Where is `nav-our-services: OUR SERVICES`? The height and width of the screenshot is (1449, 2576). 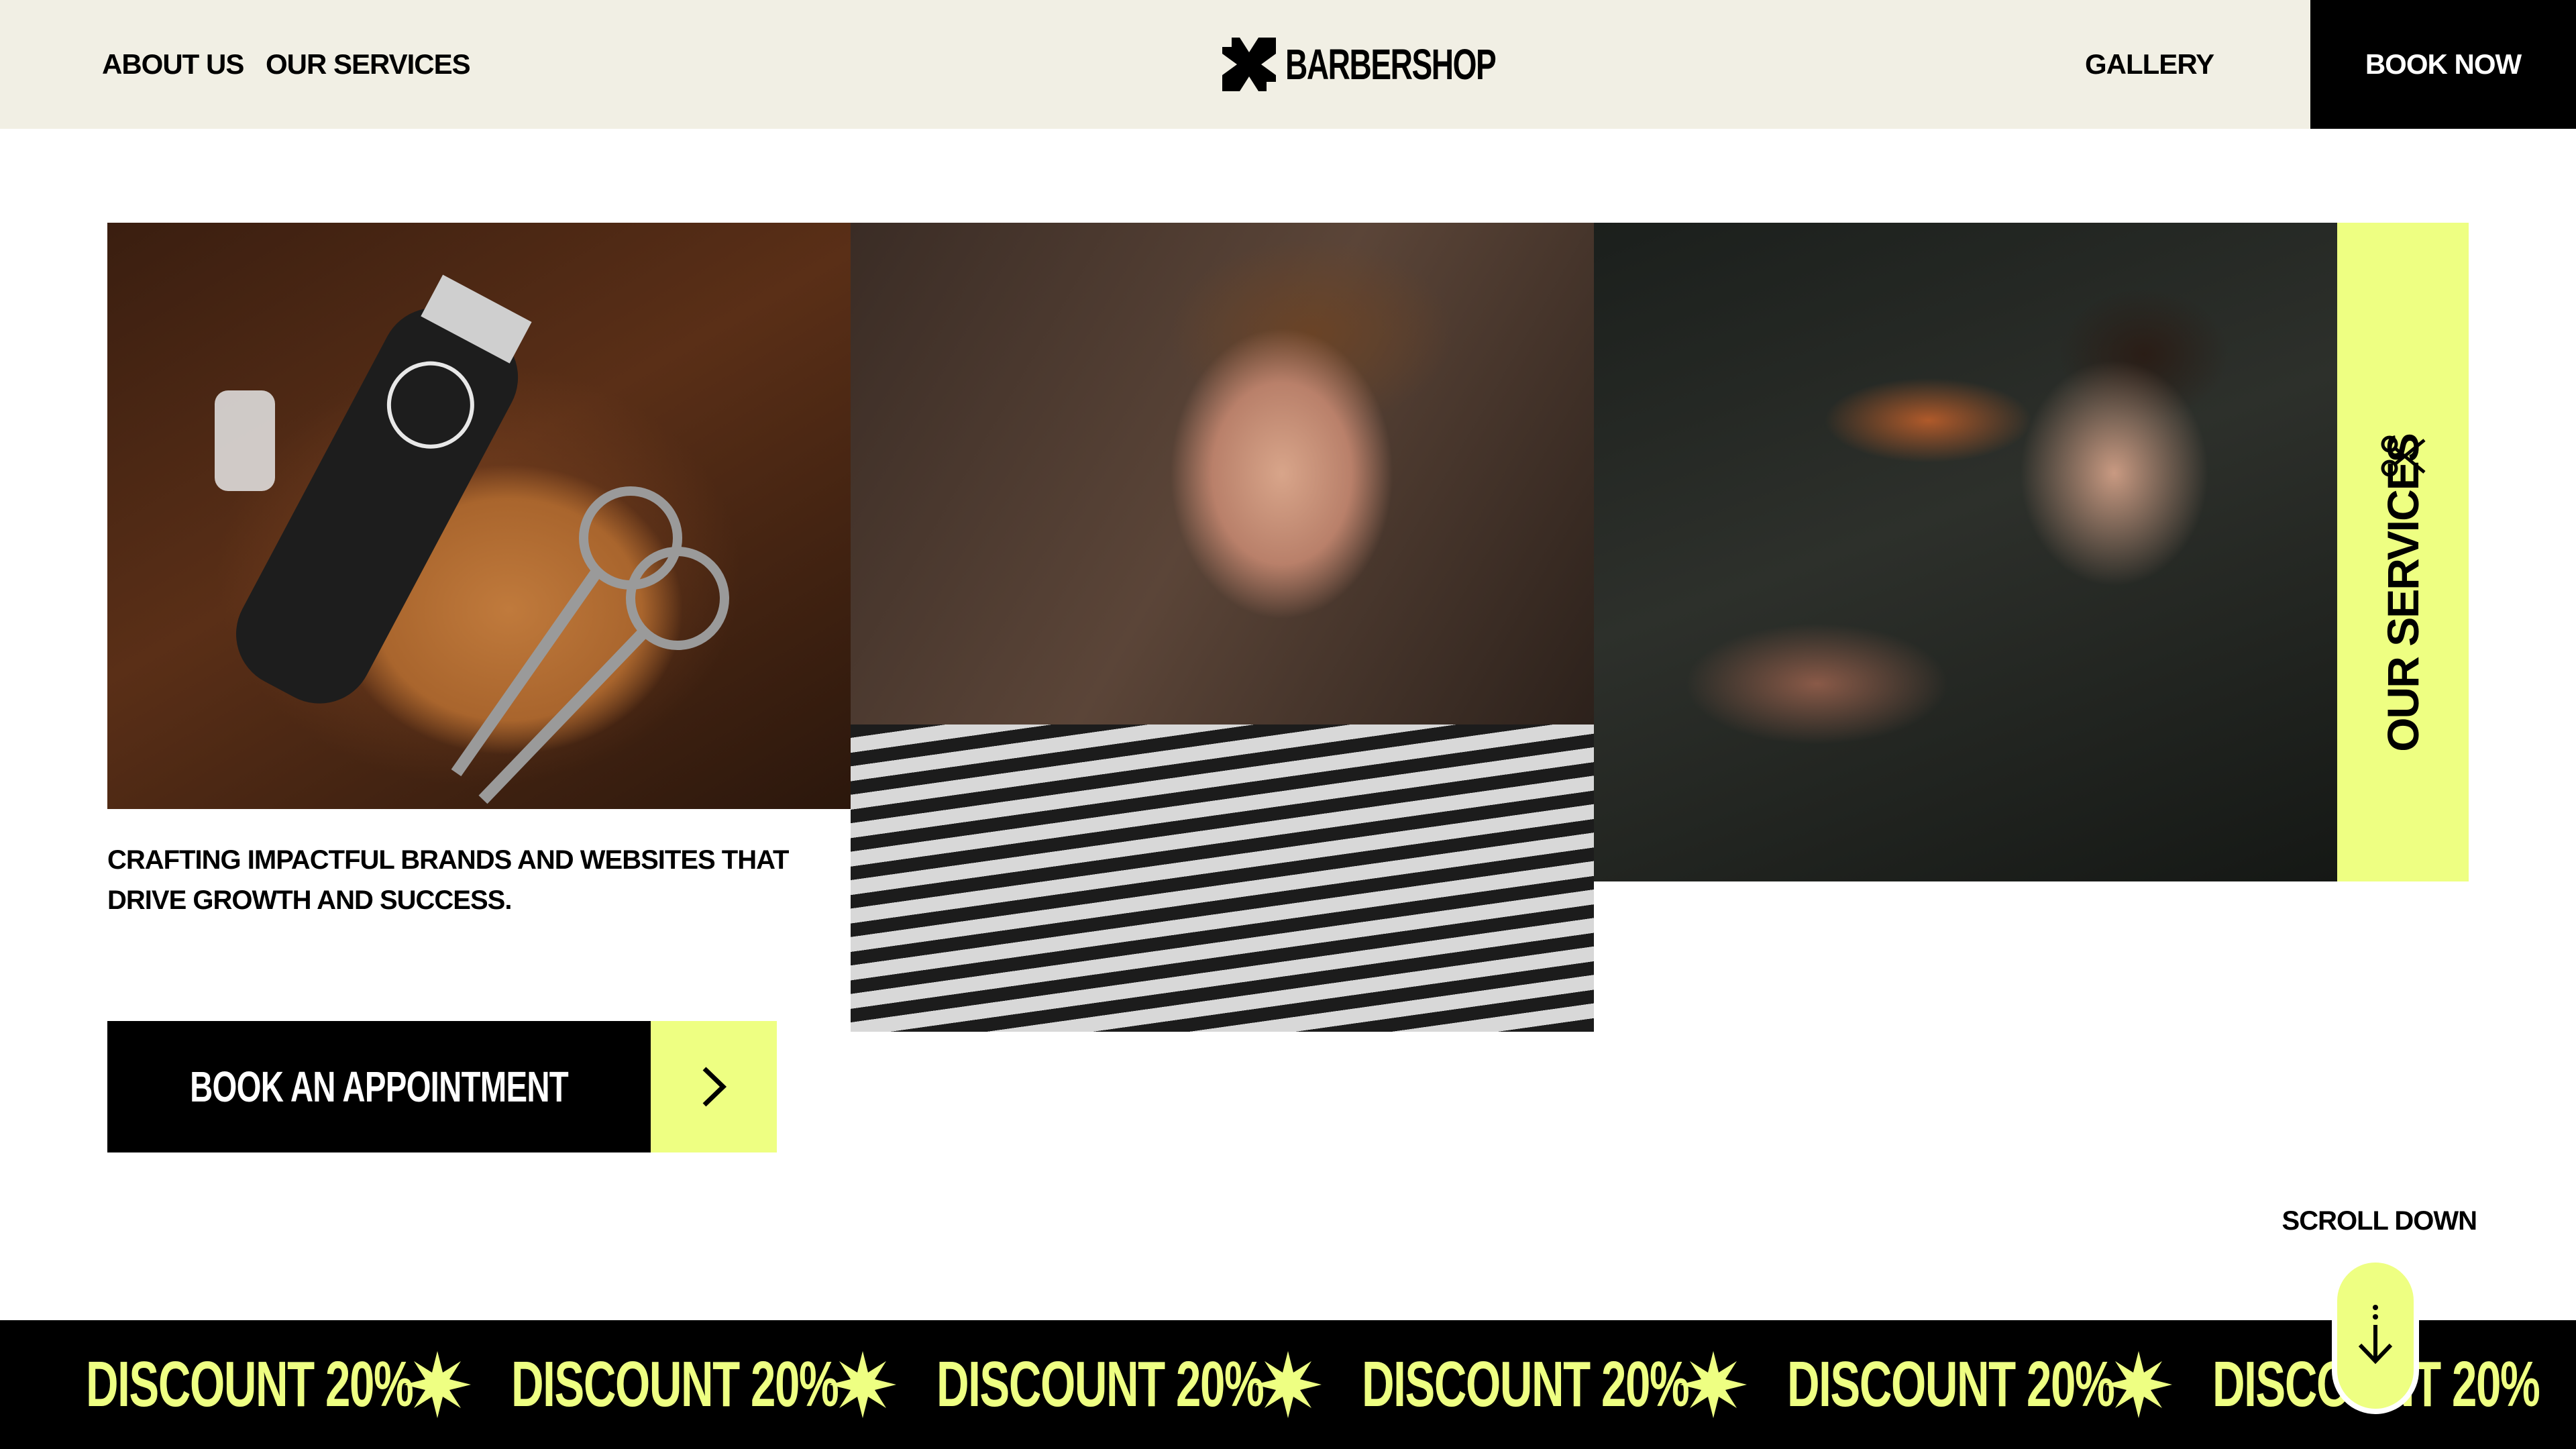 nav-our-services: OUR SERVICES is located at coordinates (368, 64).